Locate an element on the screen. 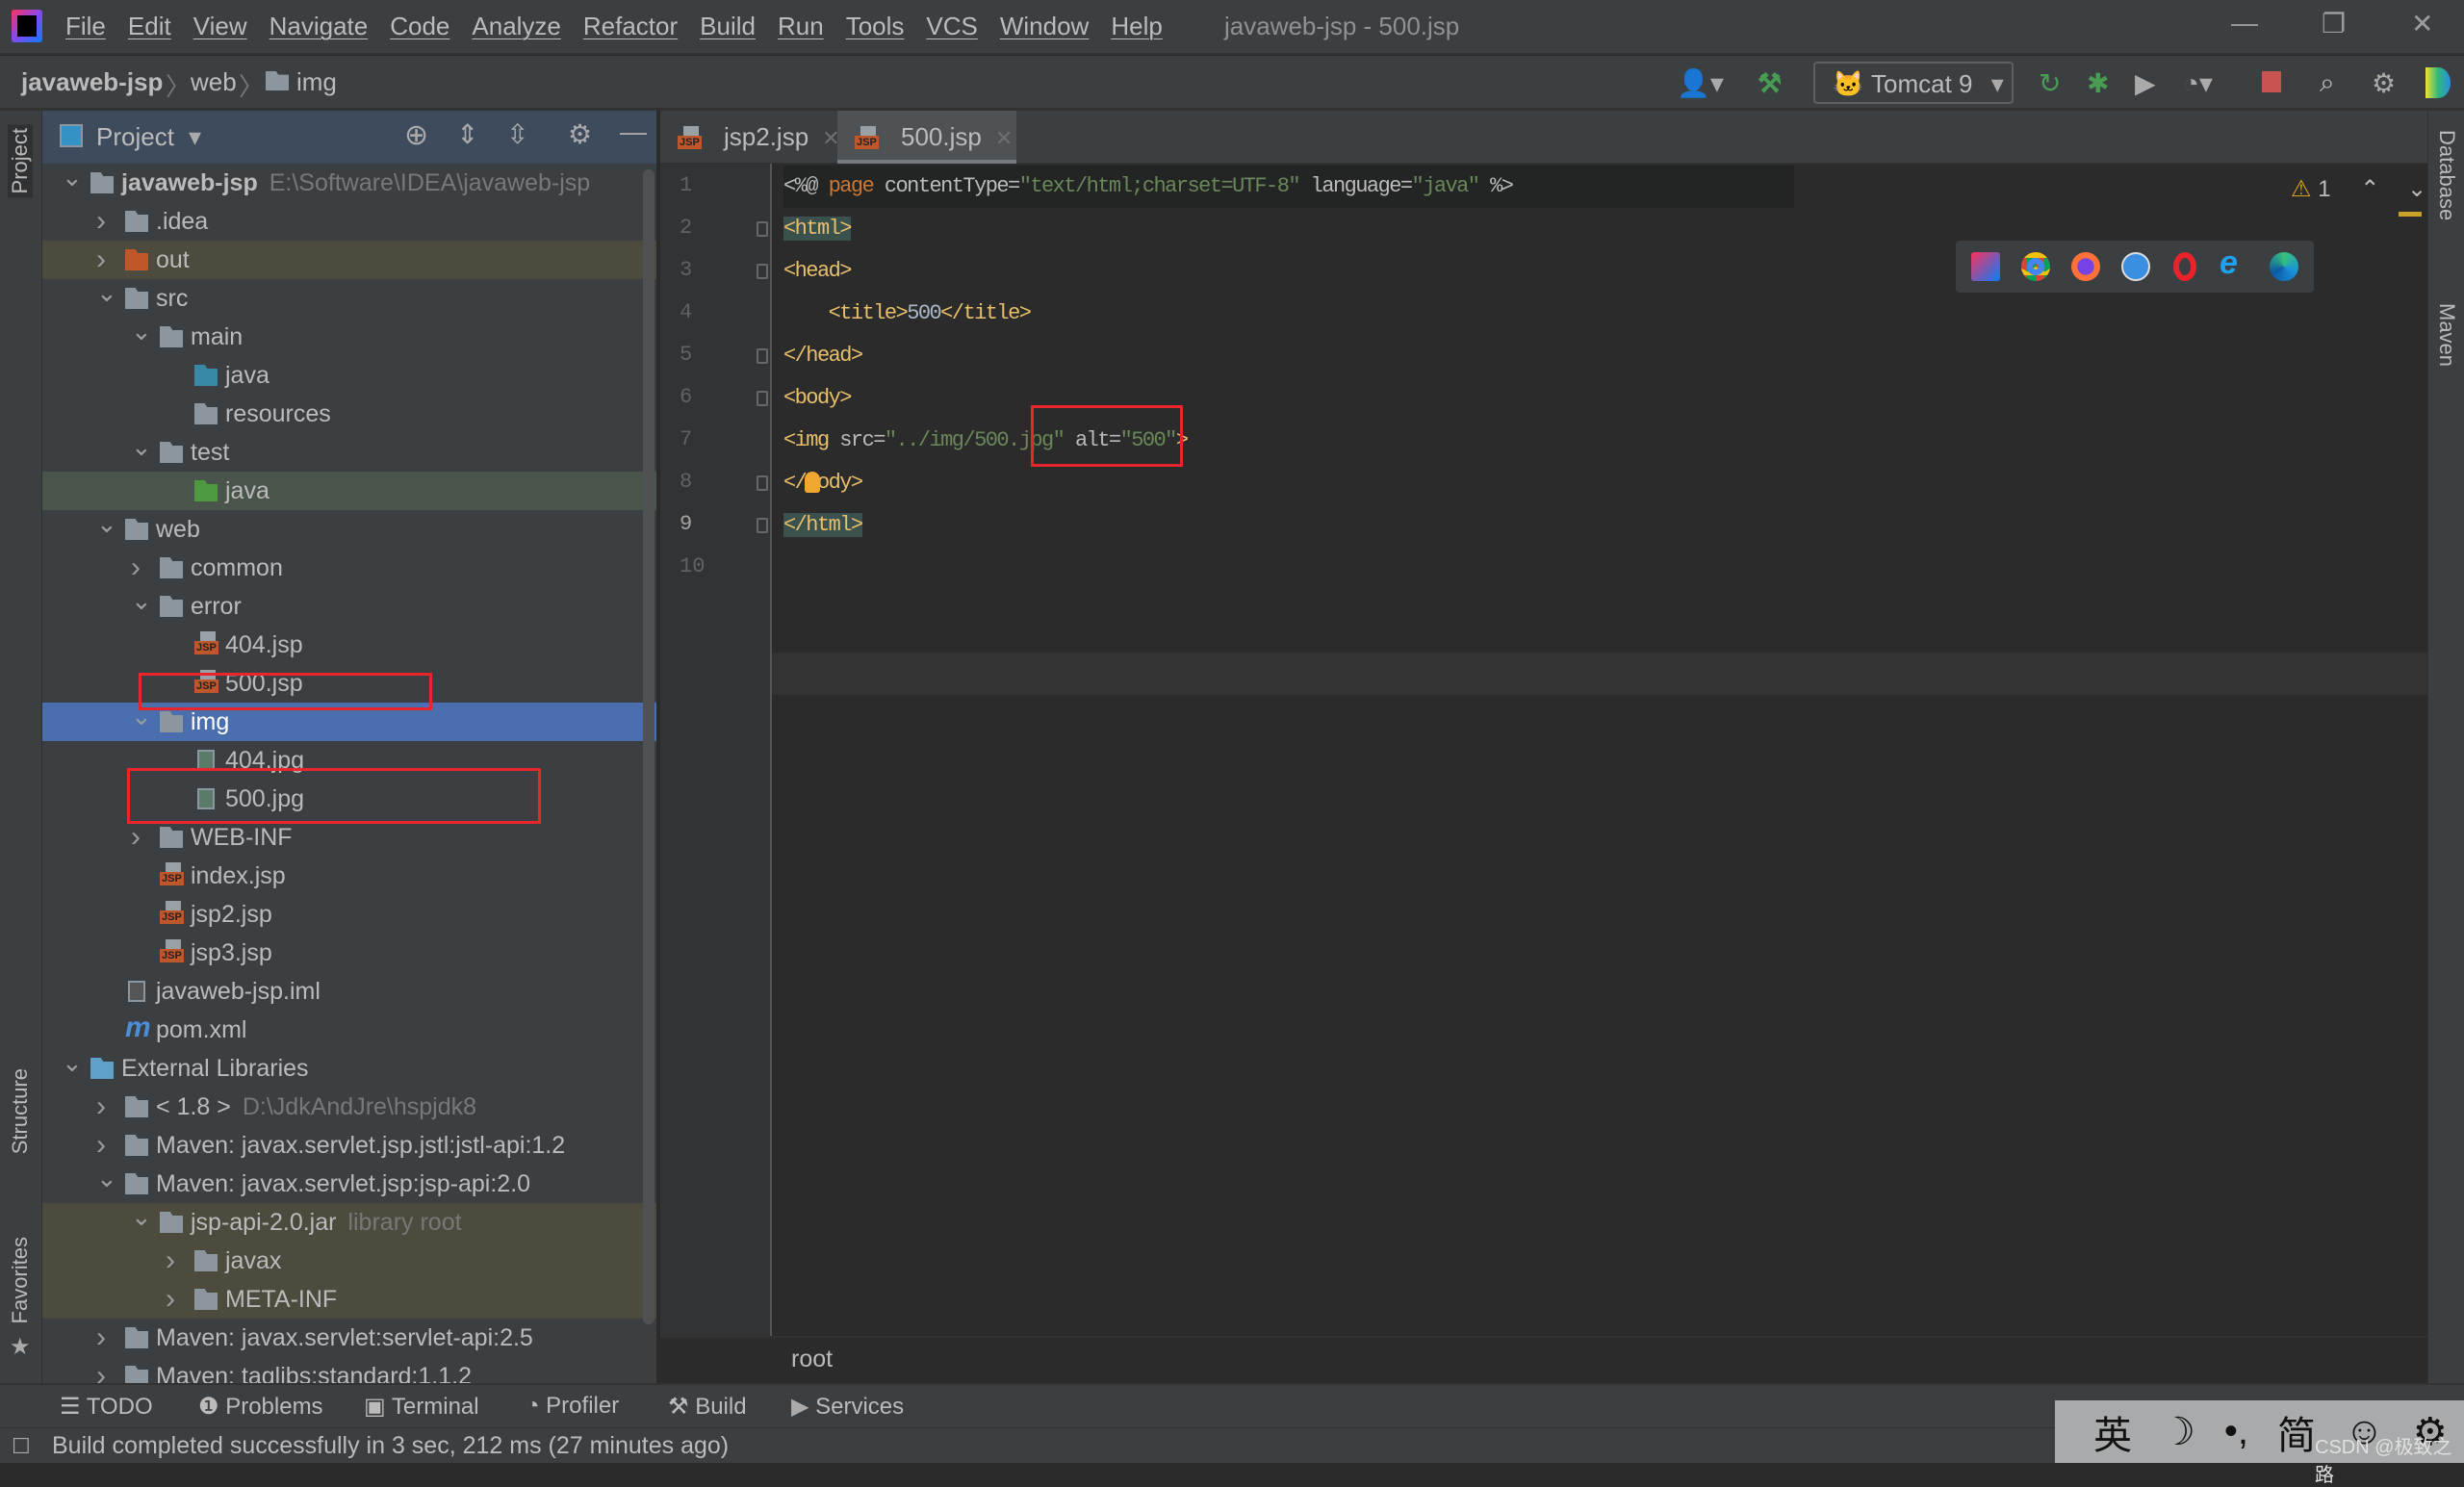  menu-tools: Tools is located at coordinates (875, 26).